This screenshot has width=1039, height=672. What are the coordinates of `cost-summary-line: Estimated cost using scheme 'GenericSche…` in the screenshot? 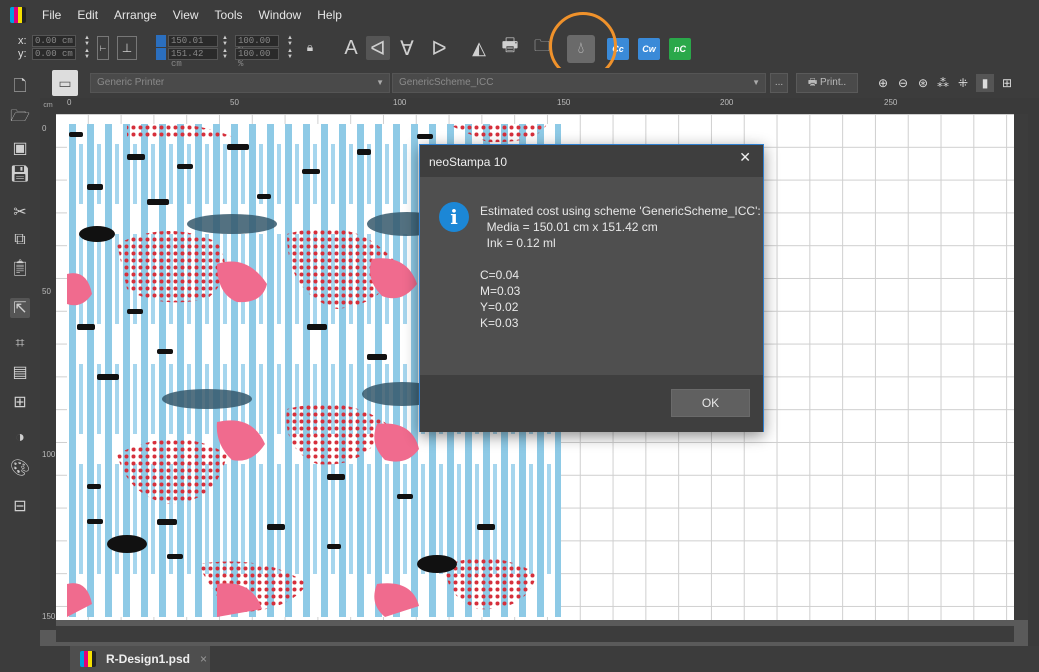 It's located at (620, 211).